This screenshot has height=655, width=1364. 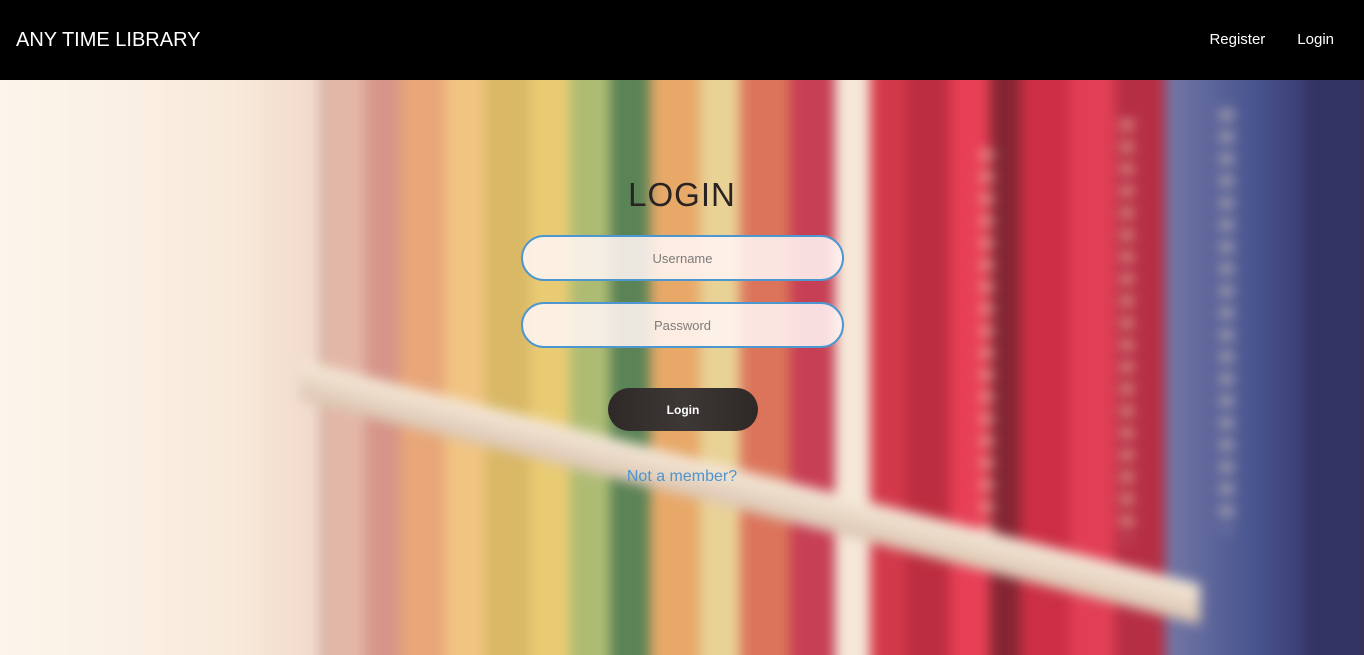 What do you see at coordinates (1271, 40) in the screenshot?
I see `nav-links: Register Login` at bounding box center [1271, 40].